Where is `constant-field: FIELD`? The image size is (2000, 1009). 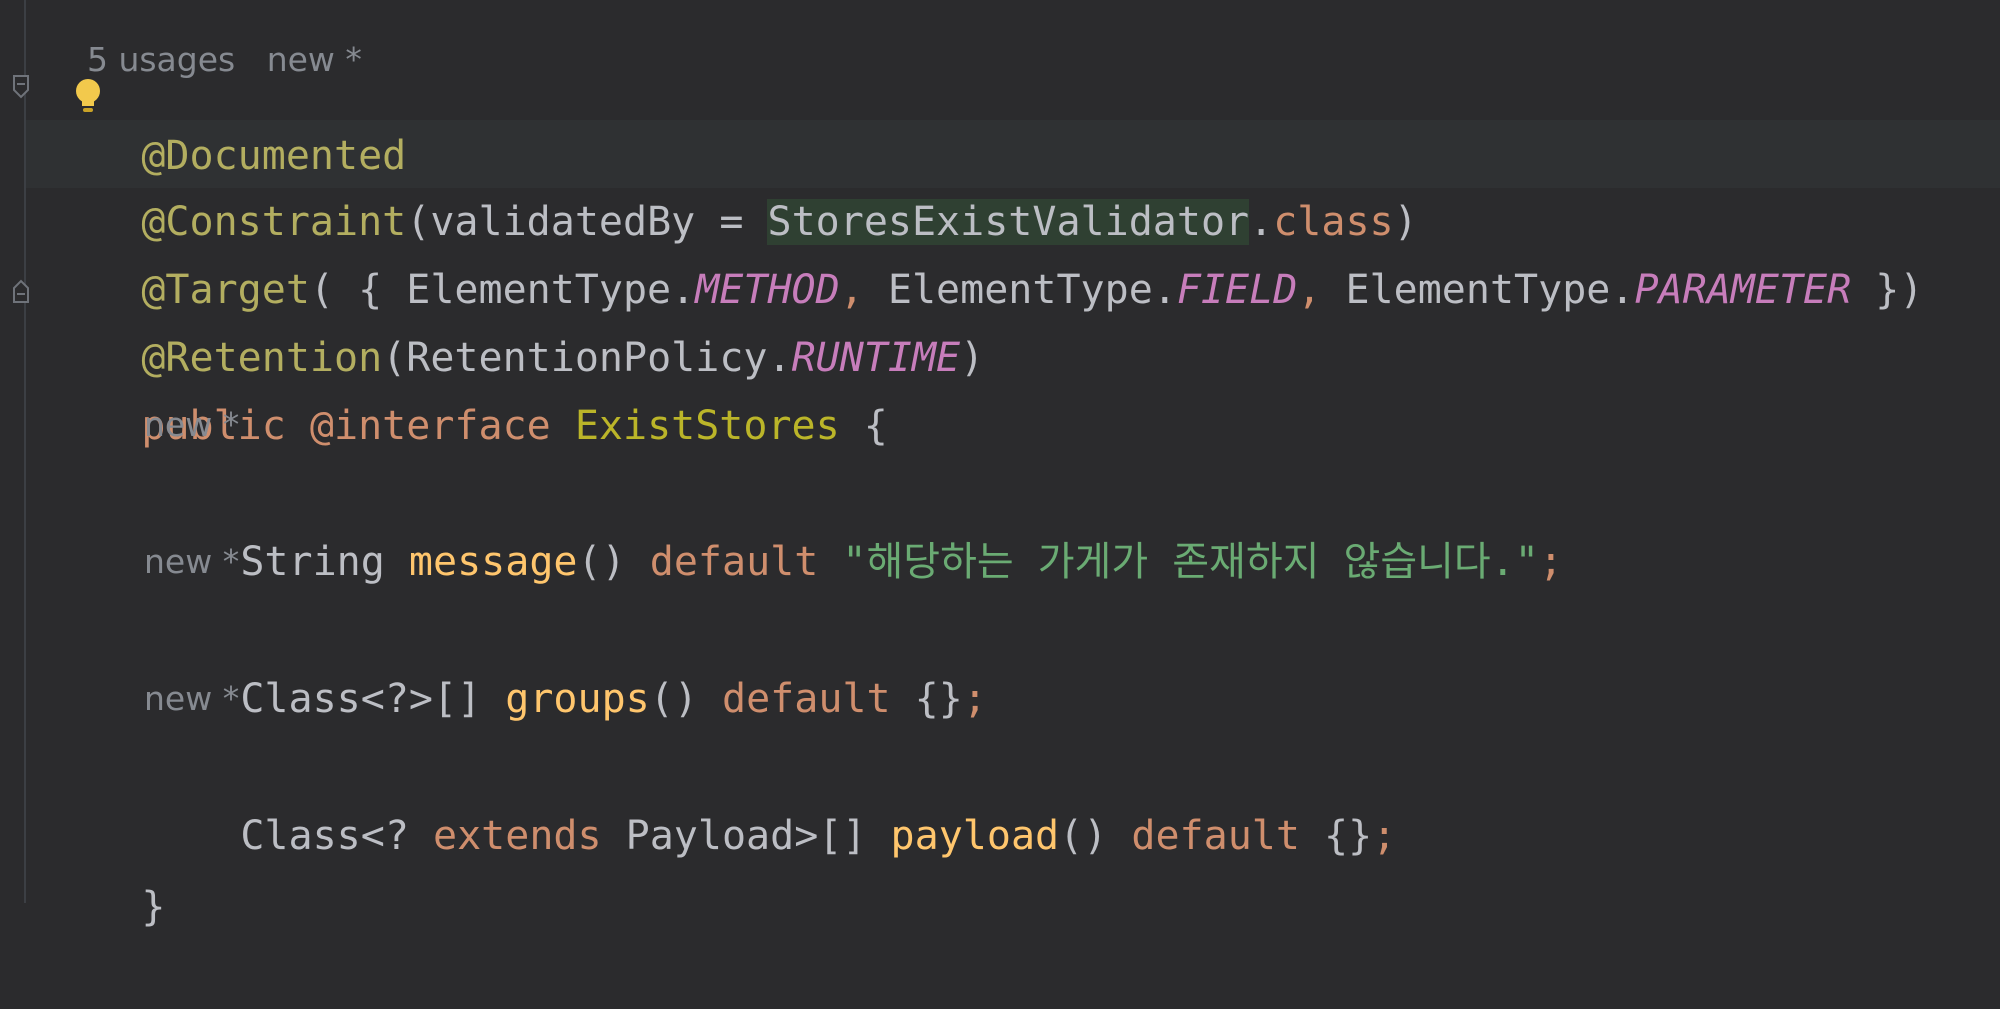 constant-field: FIELD is located at coordinates (1237, 290).